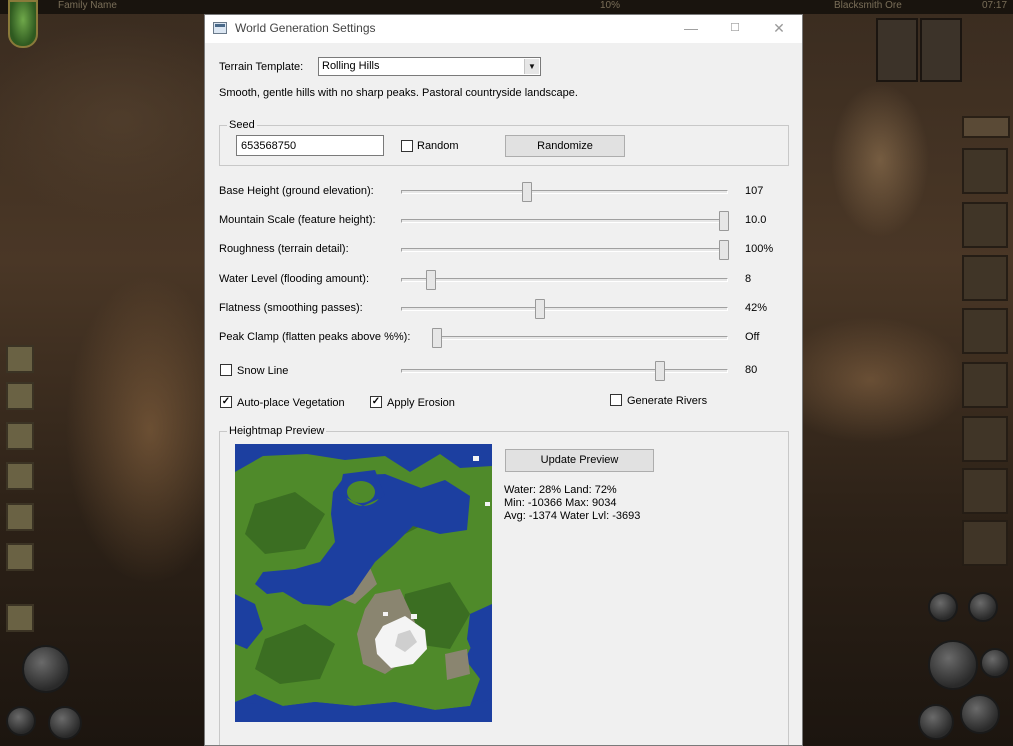  Describe the element at coordinates (565, 146) in the screenshot. I see `randomize-button: Randomize` at that location.